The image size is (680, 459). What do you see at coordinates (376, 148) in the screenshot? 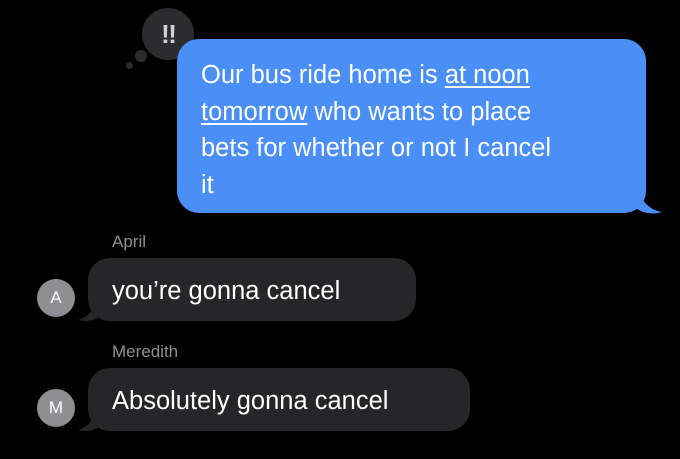
I see `message-text: bets for whether or not I cancel` at bounding box center [376, 148].